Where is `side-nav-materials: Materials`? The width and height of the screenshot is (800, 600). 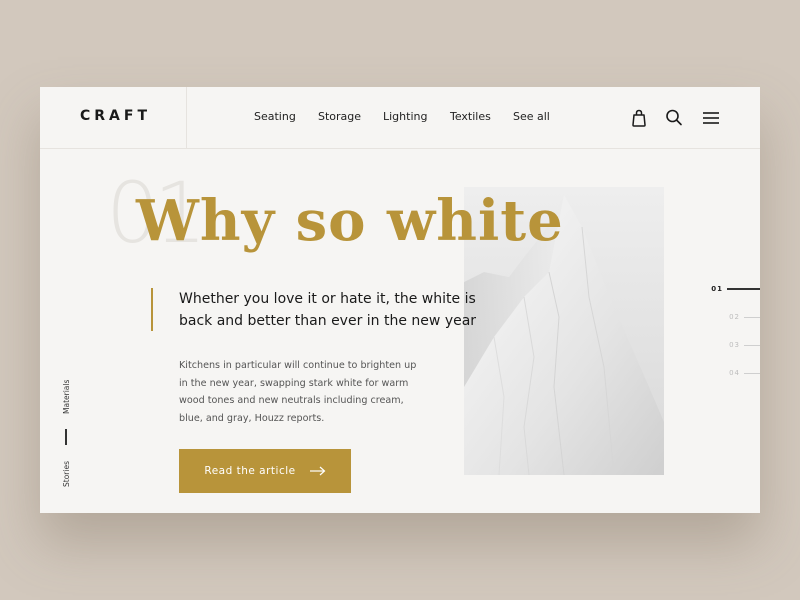 side-nav-materials: Materials is located at coordinates (66, 397).